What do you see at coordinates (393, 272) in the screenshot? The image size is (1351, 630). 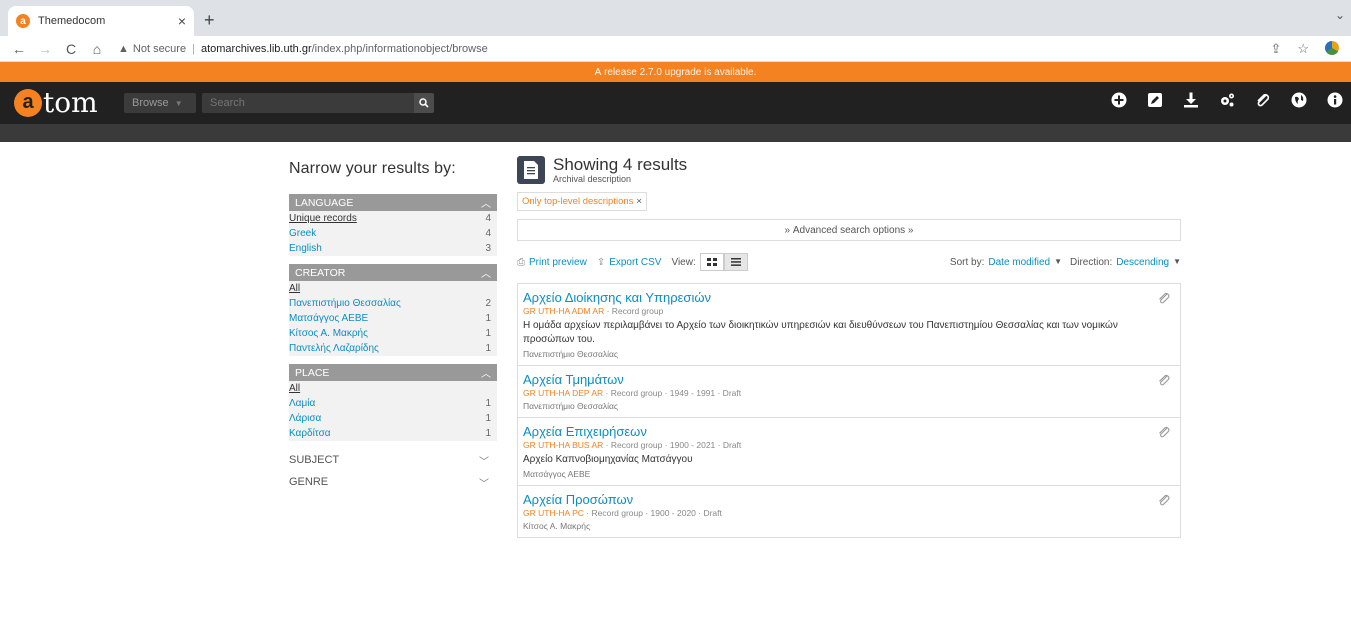 I see `facet-header-creator: CREATOR ︿` at bounding box center [393, 272].